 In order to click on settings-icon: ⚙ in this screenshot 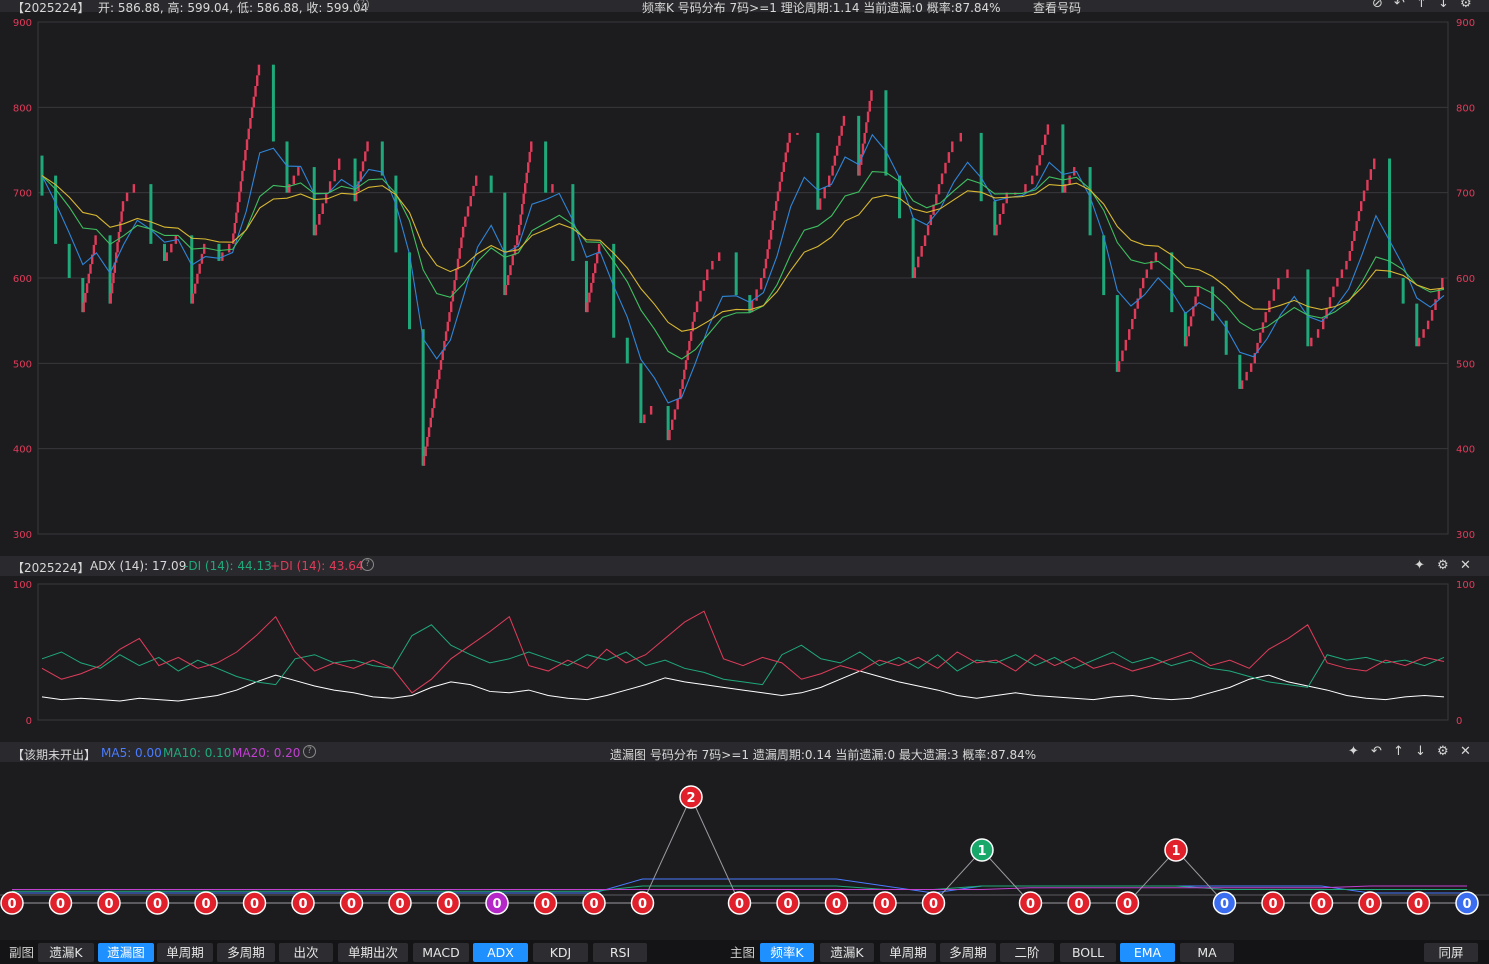, I will do `click(1466, 5)`.